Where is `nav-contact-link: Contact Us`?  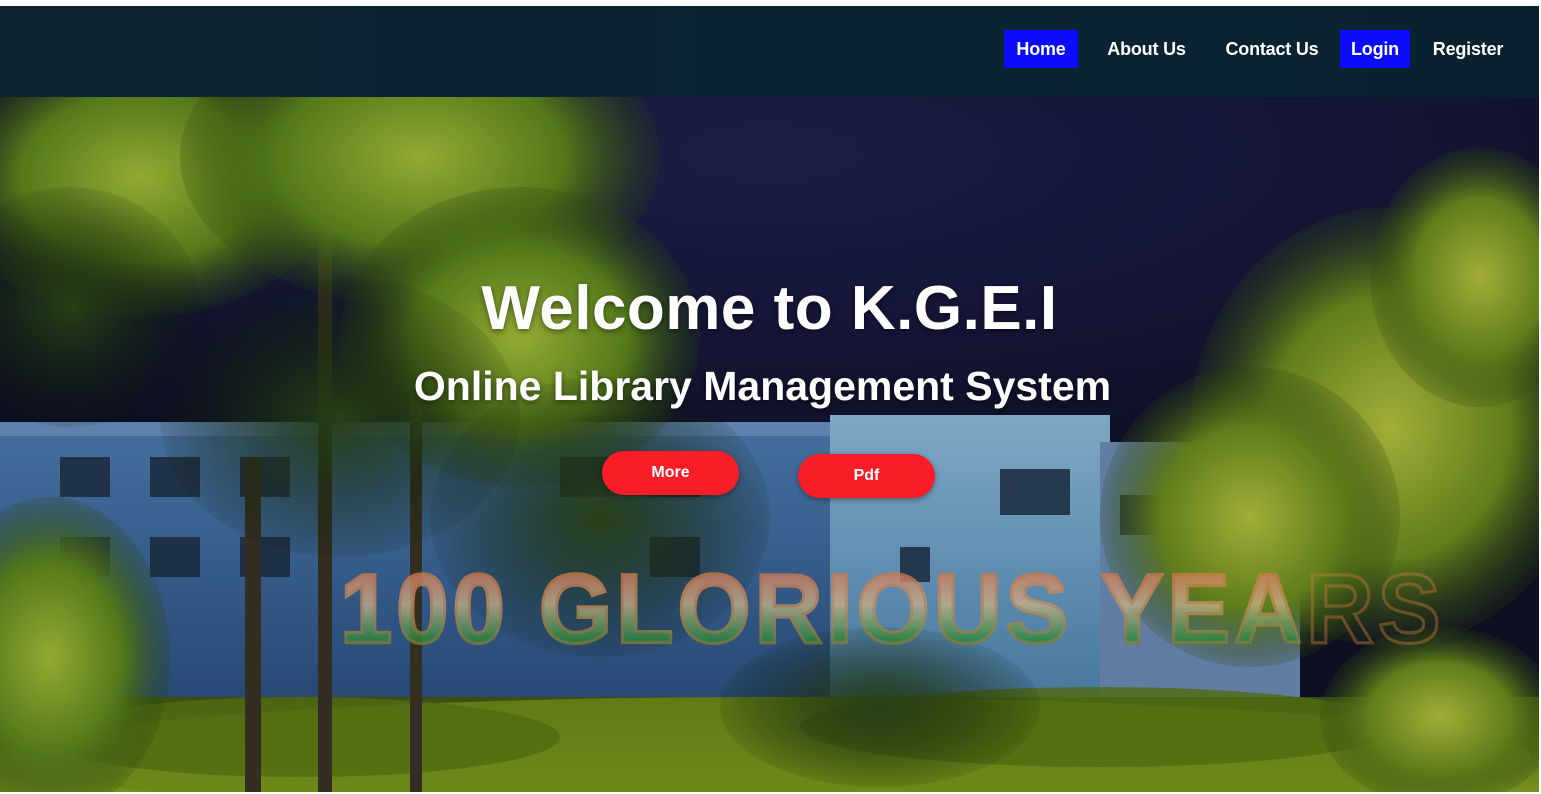 nav-contact-link: Contact Us is located at coordinates (1272, 49).